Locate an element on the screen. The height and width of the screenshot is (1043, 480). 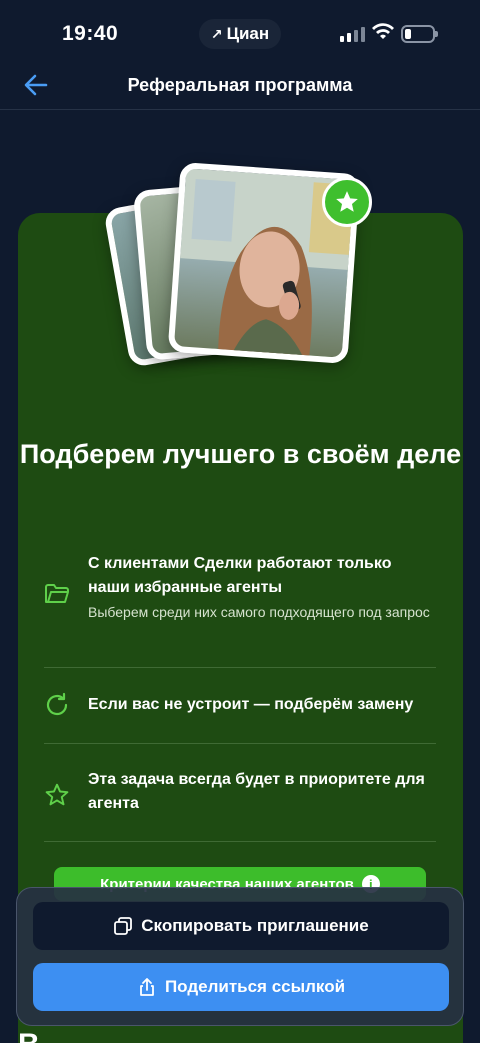
feature-title: Если вас не устроит — подберём замену is located at coordinates (251, 704).